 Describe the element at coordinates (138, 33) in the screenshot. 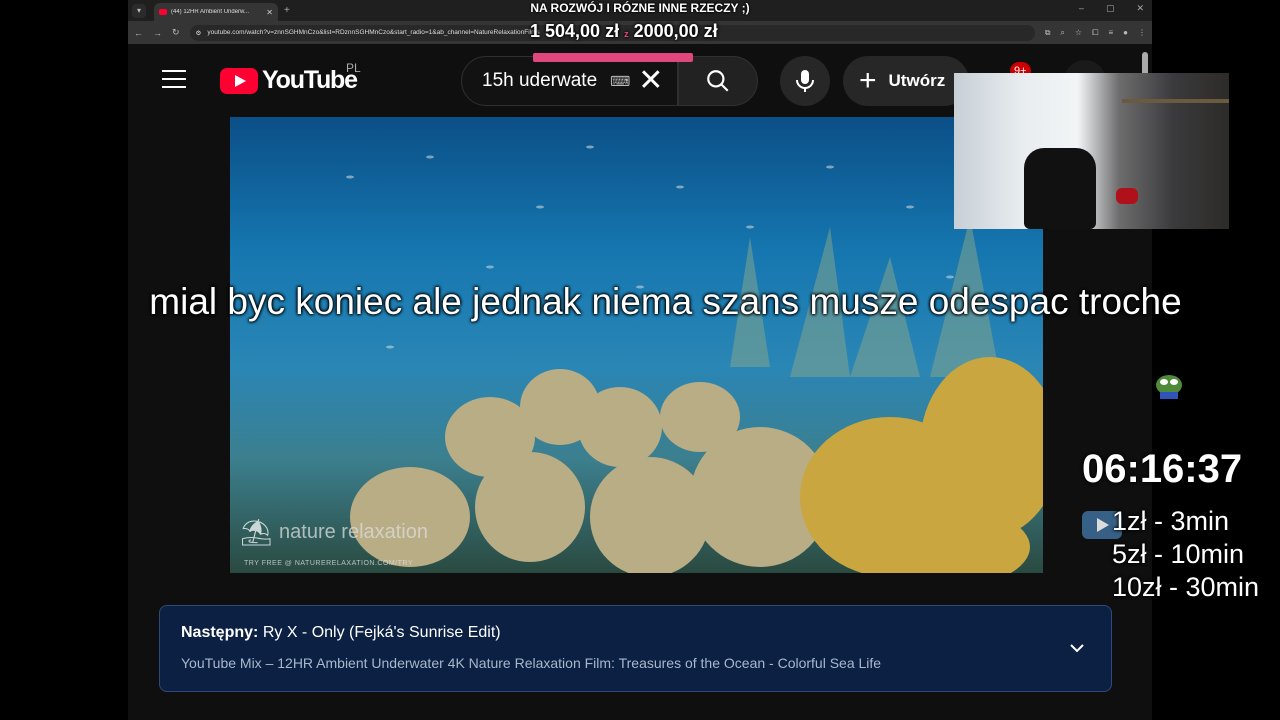

I see `back-icon: ←` at that location.